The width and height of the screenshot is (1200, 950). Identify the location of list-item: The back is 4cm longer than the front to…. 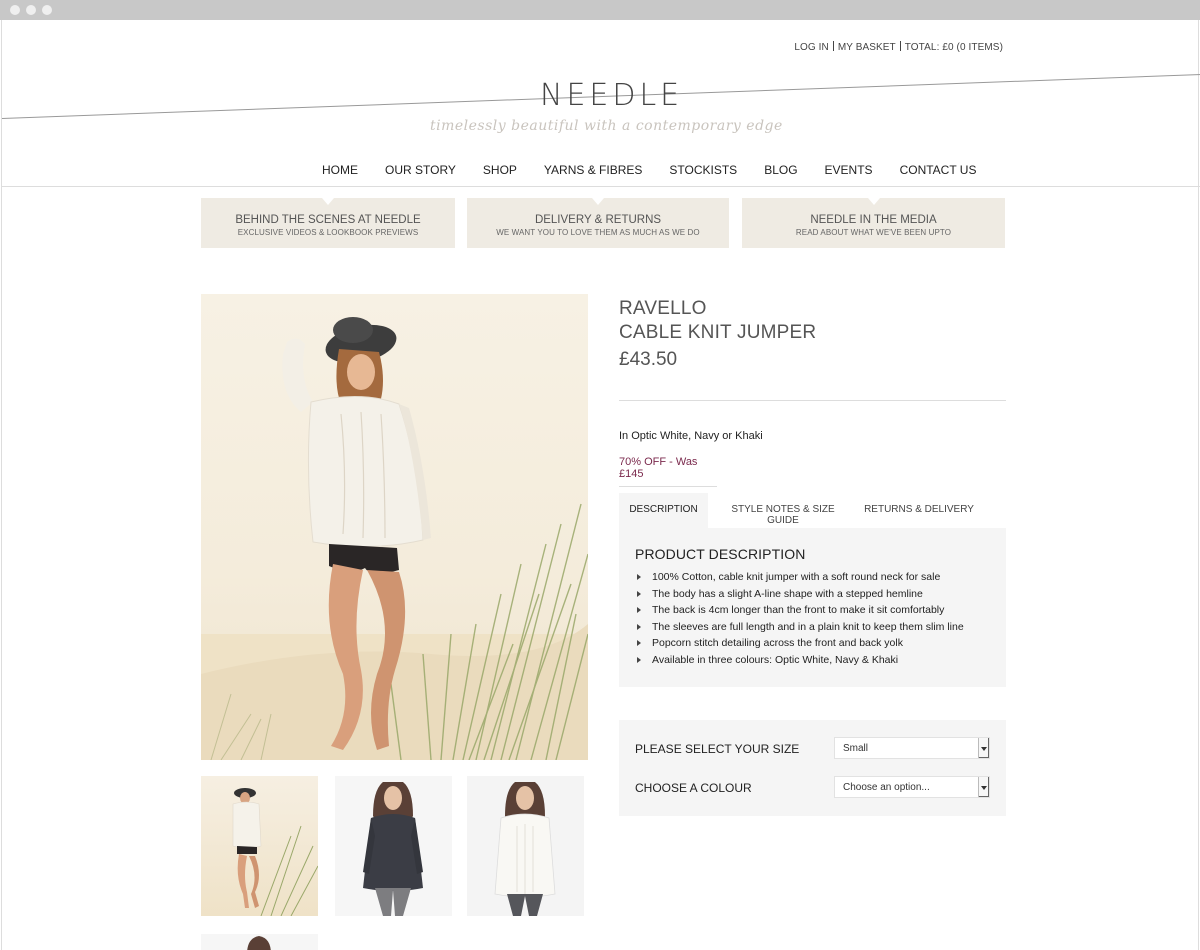
(799, 610).